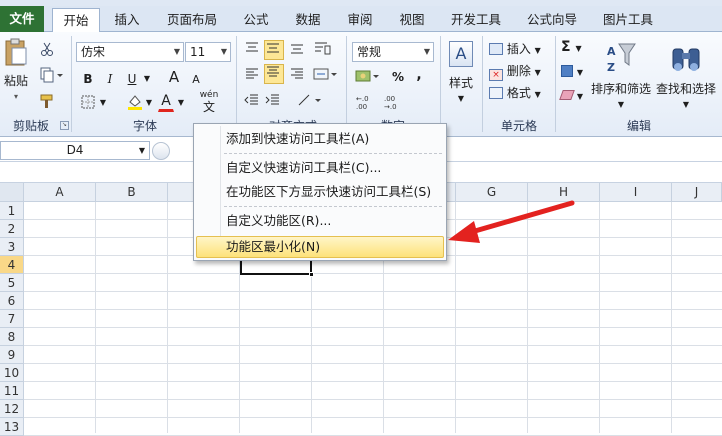 Image resolution: width=722 pixels, height=436 pixels. I want to click on styles-dropdown-icon: ▼, so click(461, 99).